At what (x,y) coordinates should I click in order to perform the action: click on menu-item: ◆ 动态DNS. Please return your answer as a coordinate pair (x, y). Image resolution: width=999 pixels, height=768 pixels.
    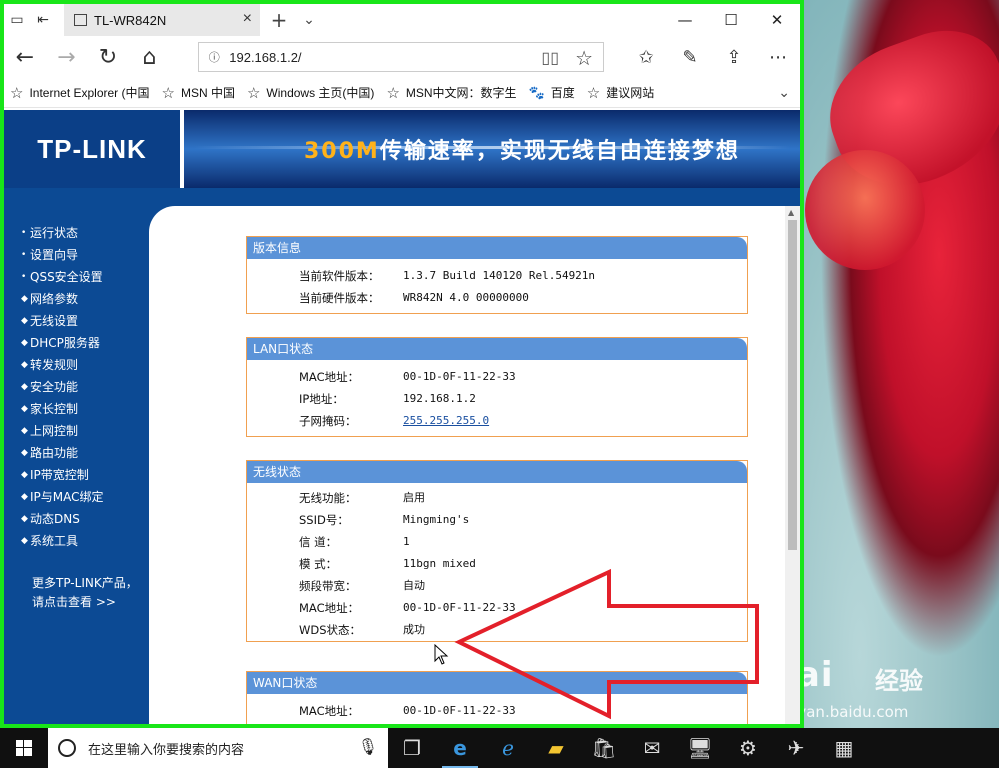
    Looking at the image, I should click on (76, 519).